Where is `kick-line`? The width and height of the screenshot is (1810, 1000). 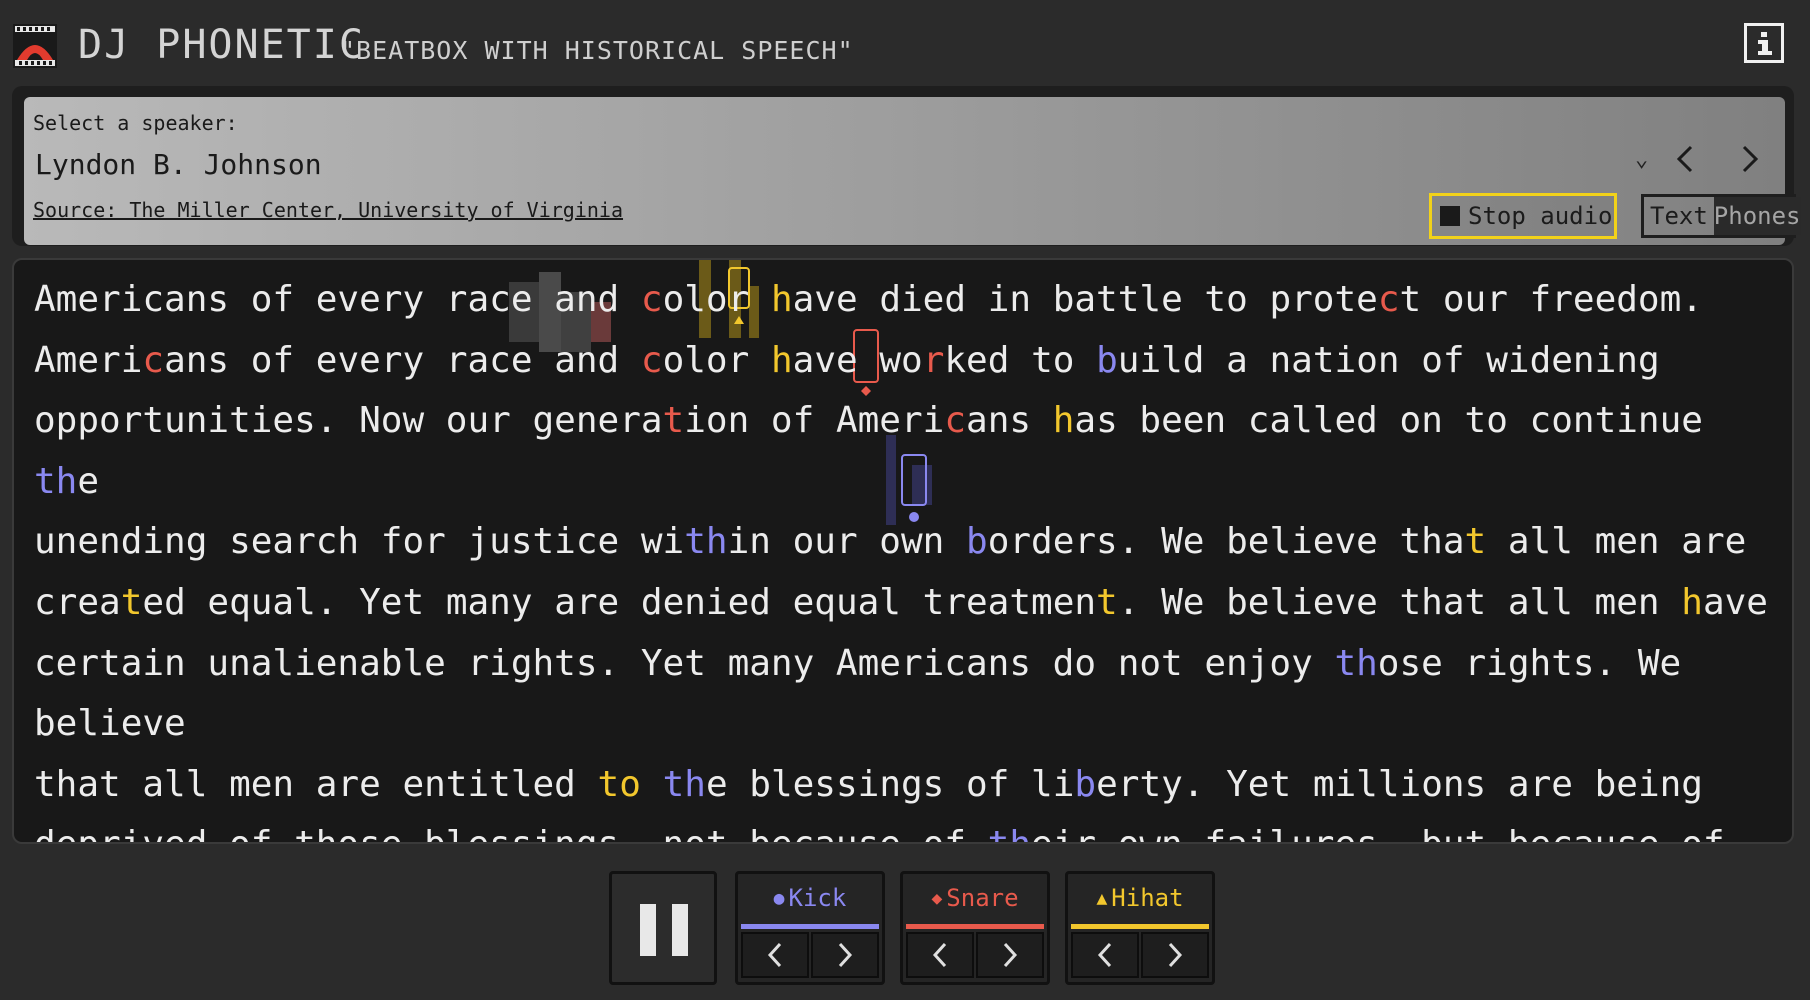
kick-line is located at coordinates (810, 926).